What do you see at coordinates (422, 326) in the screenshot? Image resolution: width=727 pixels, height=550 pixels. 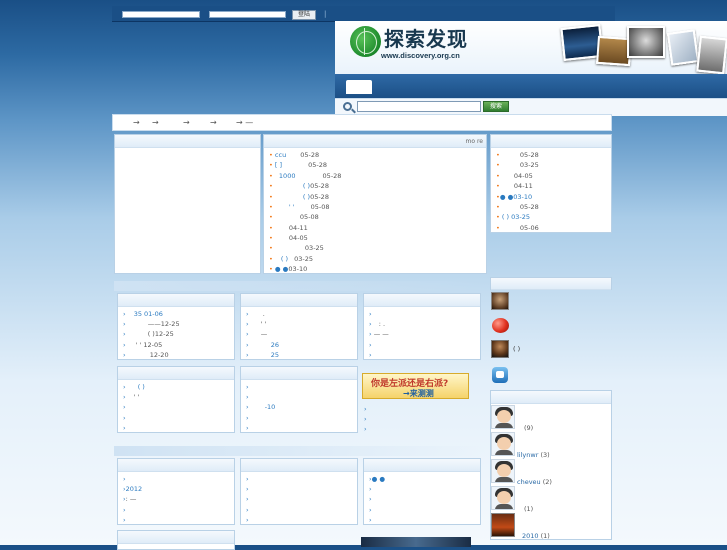 I see `list-panel: › › : . › — — › ›` at bounding box center [422, 326].